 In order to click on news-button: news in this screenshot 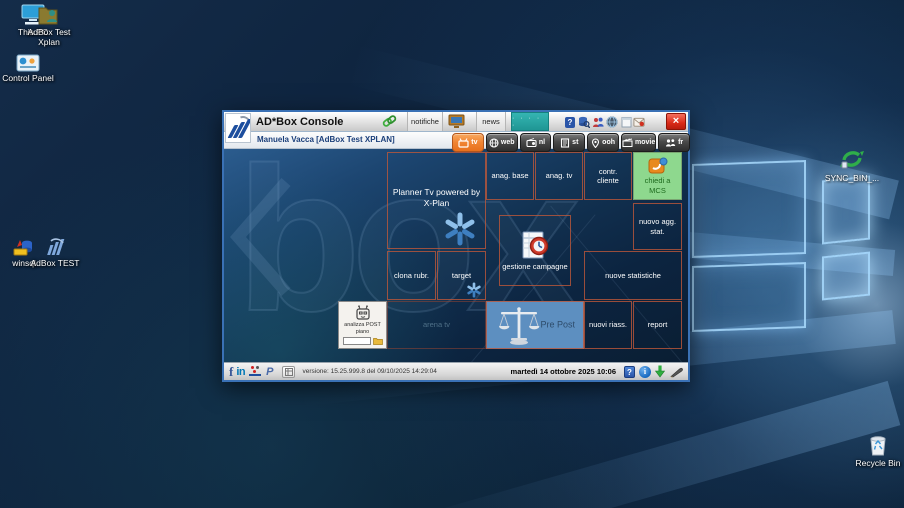, I will do `click(491, 121)`.